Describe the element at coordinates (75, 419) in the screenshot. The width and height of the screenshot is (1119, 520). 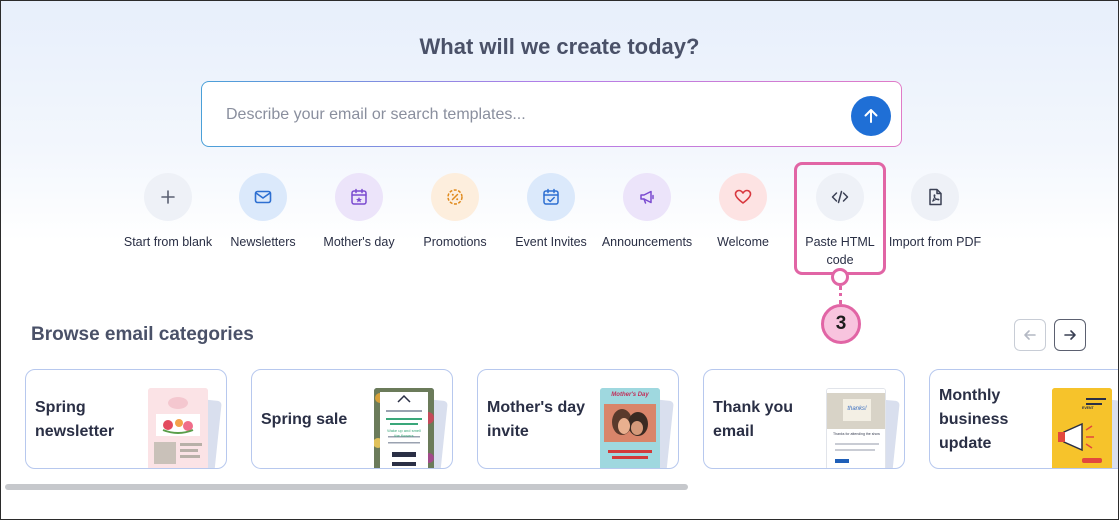
I see `category-card-title: Spring newsletter` at that location.